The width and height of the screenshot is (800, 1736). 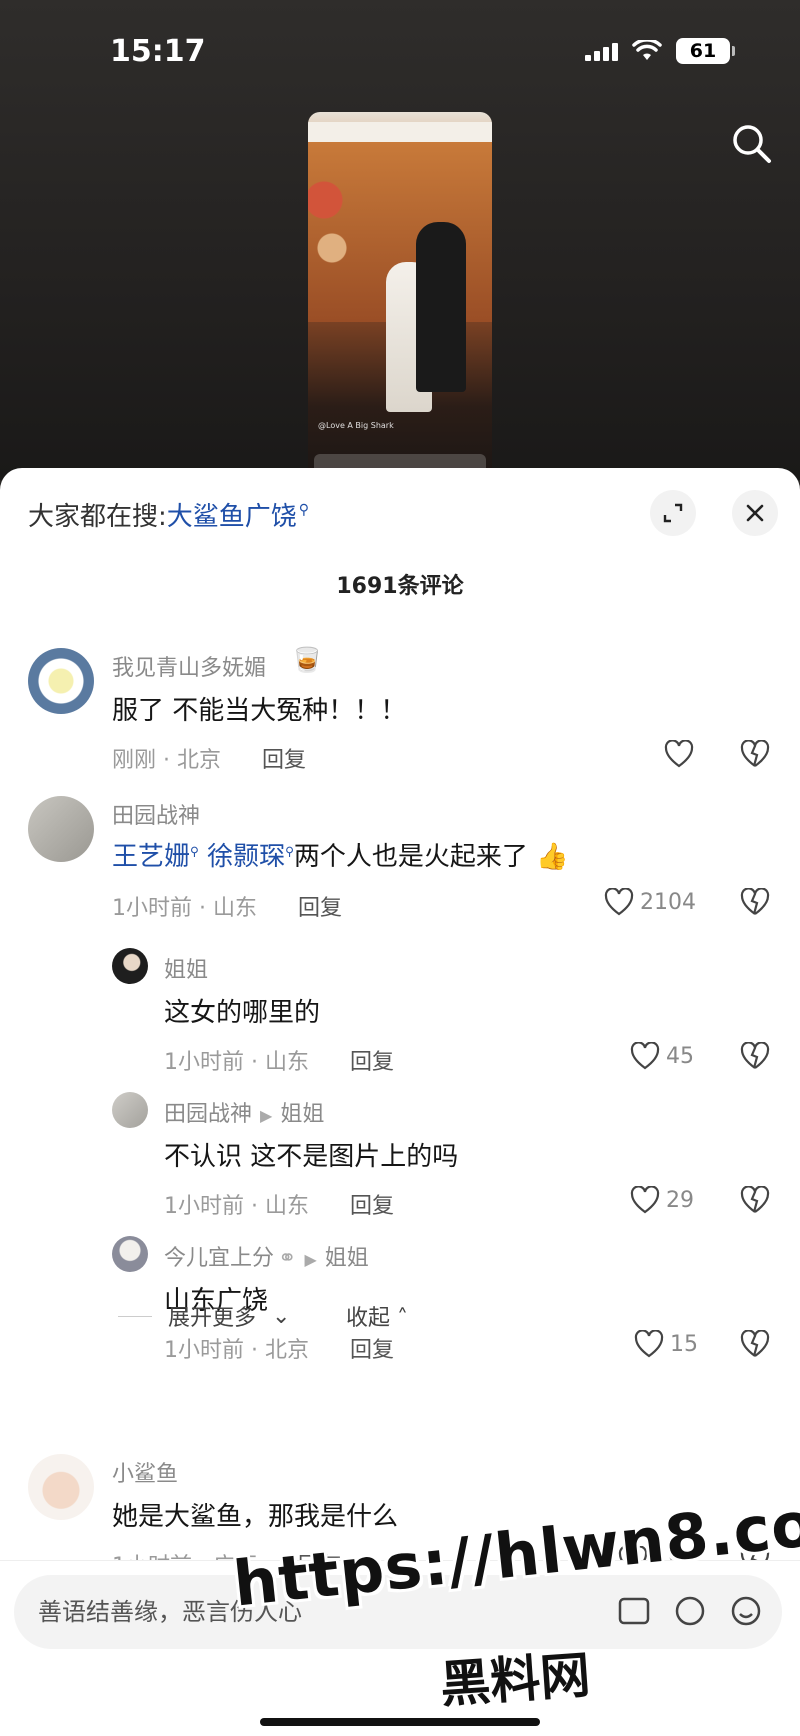 I want to click on status-icons: 61, so click(x=660, y=51).